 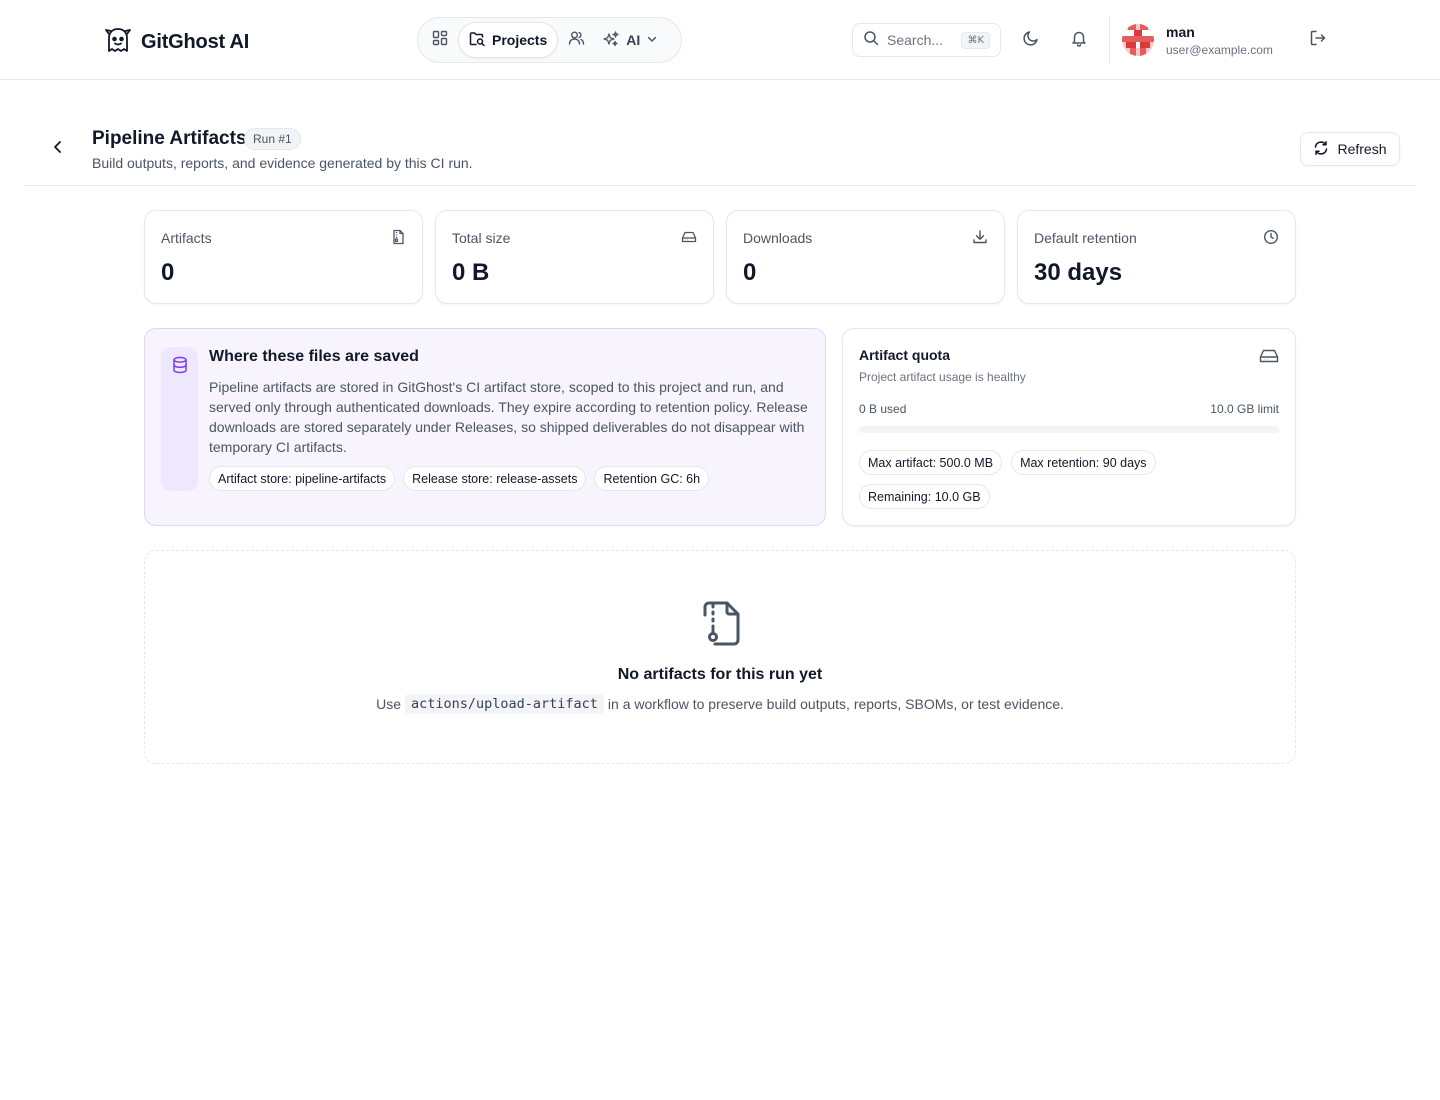 I want to click on back-button, so click(x=58, y=149).